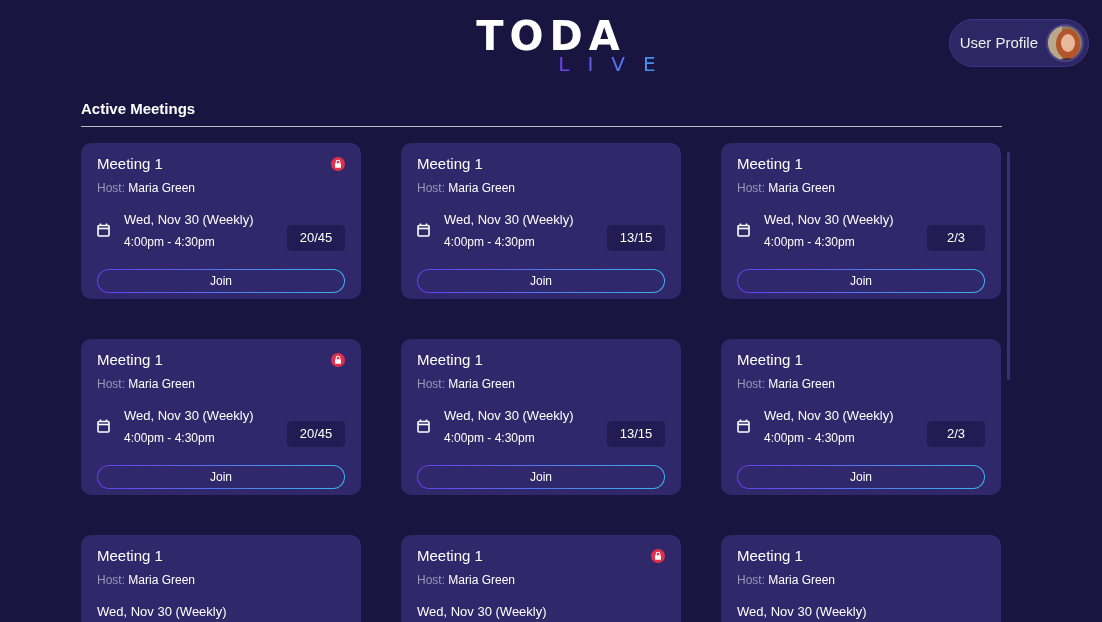  What do you see at coordinates (1018, 43) in the screenshot?
I see `user-profile-button: User Profile` at bounding box center [1018, 43].